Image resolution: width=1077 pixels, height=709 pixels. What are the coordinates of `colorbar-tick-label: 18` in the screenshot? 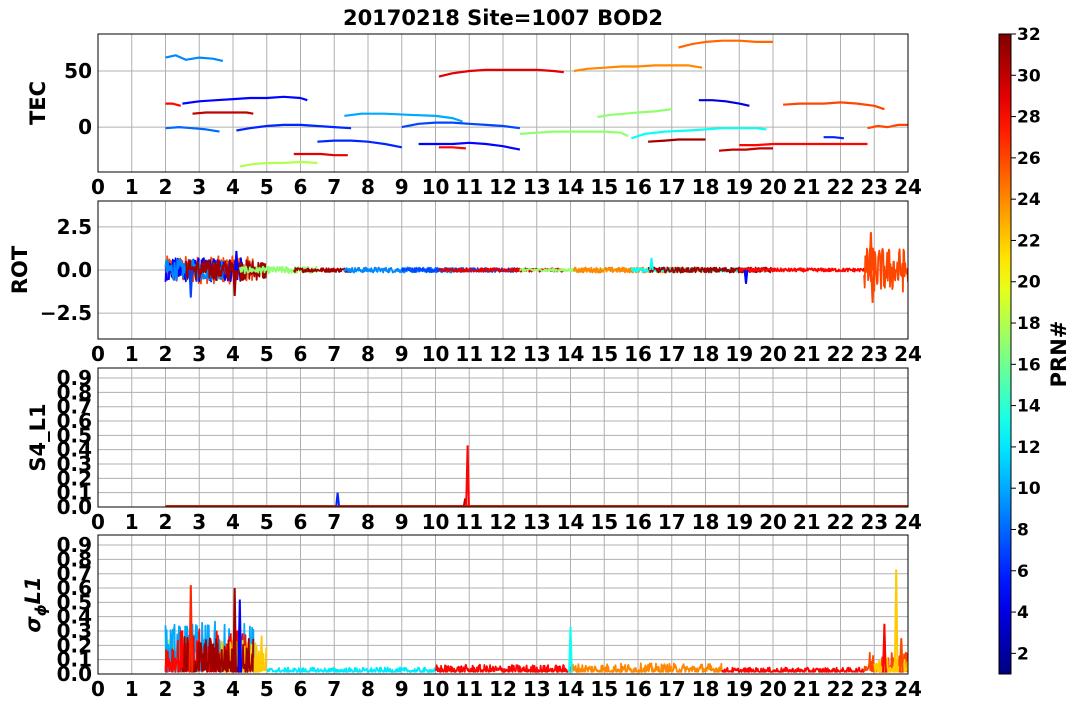 It's located at (1029, 324).